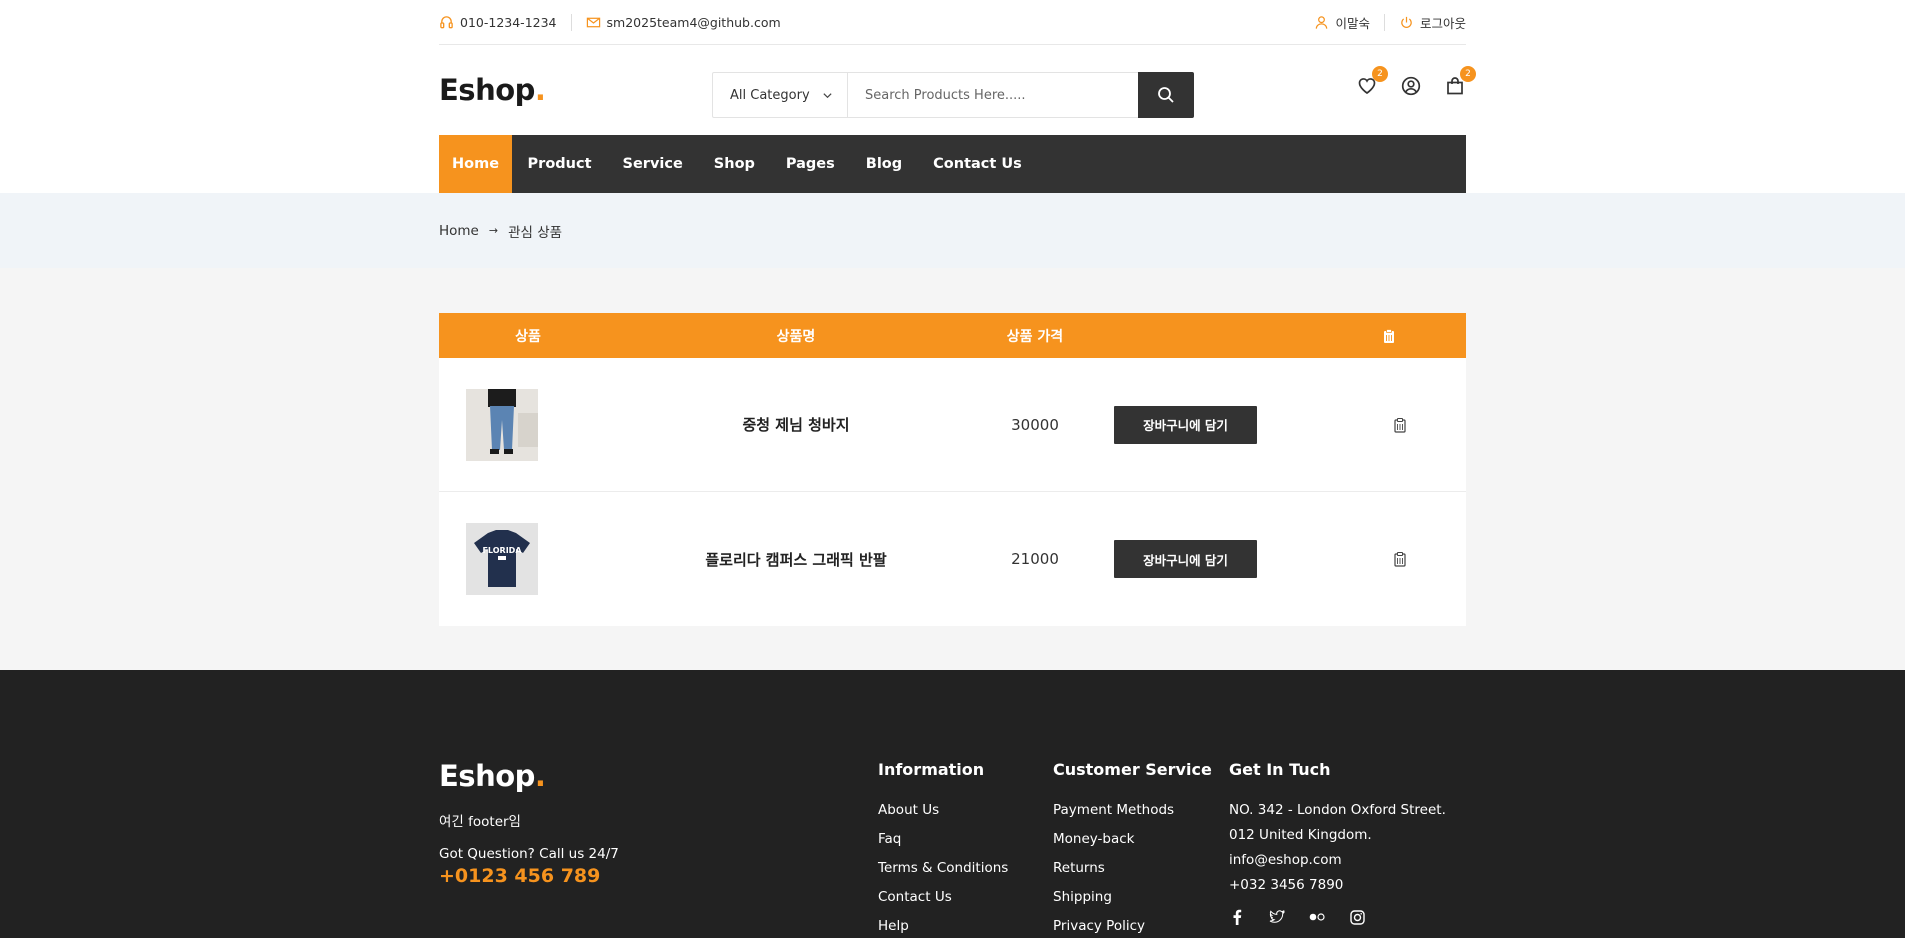  I want to click on footer-address-line2: 012 United Kingdom., so click(1300, 835).